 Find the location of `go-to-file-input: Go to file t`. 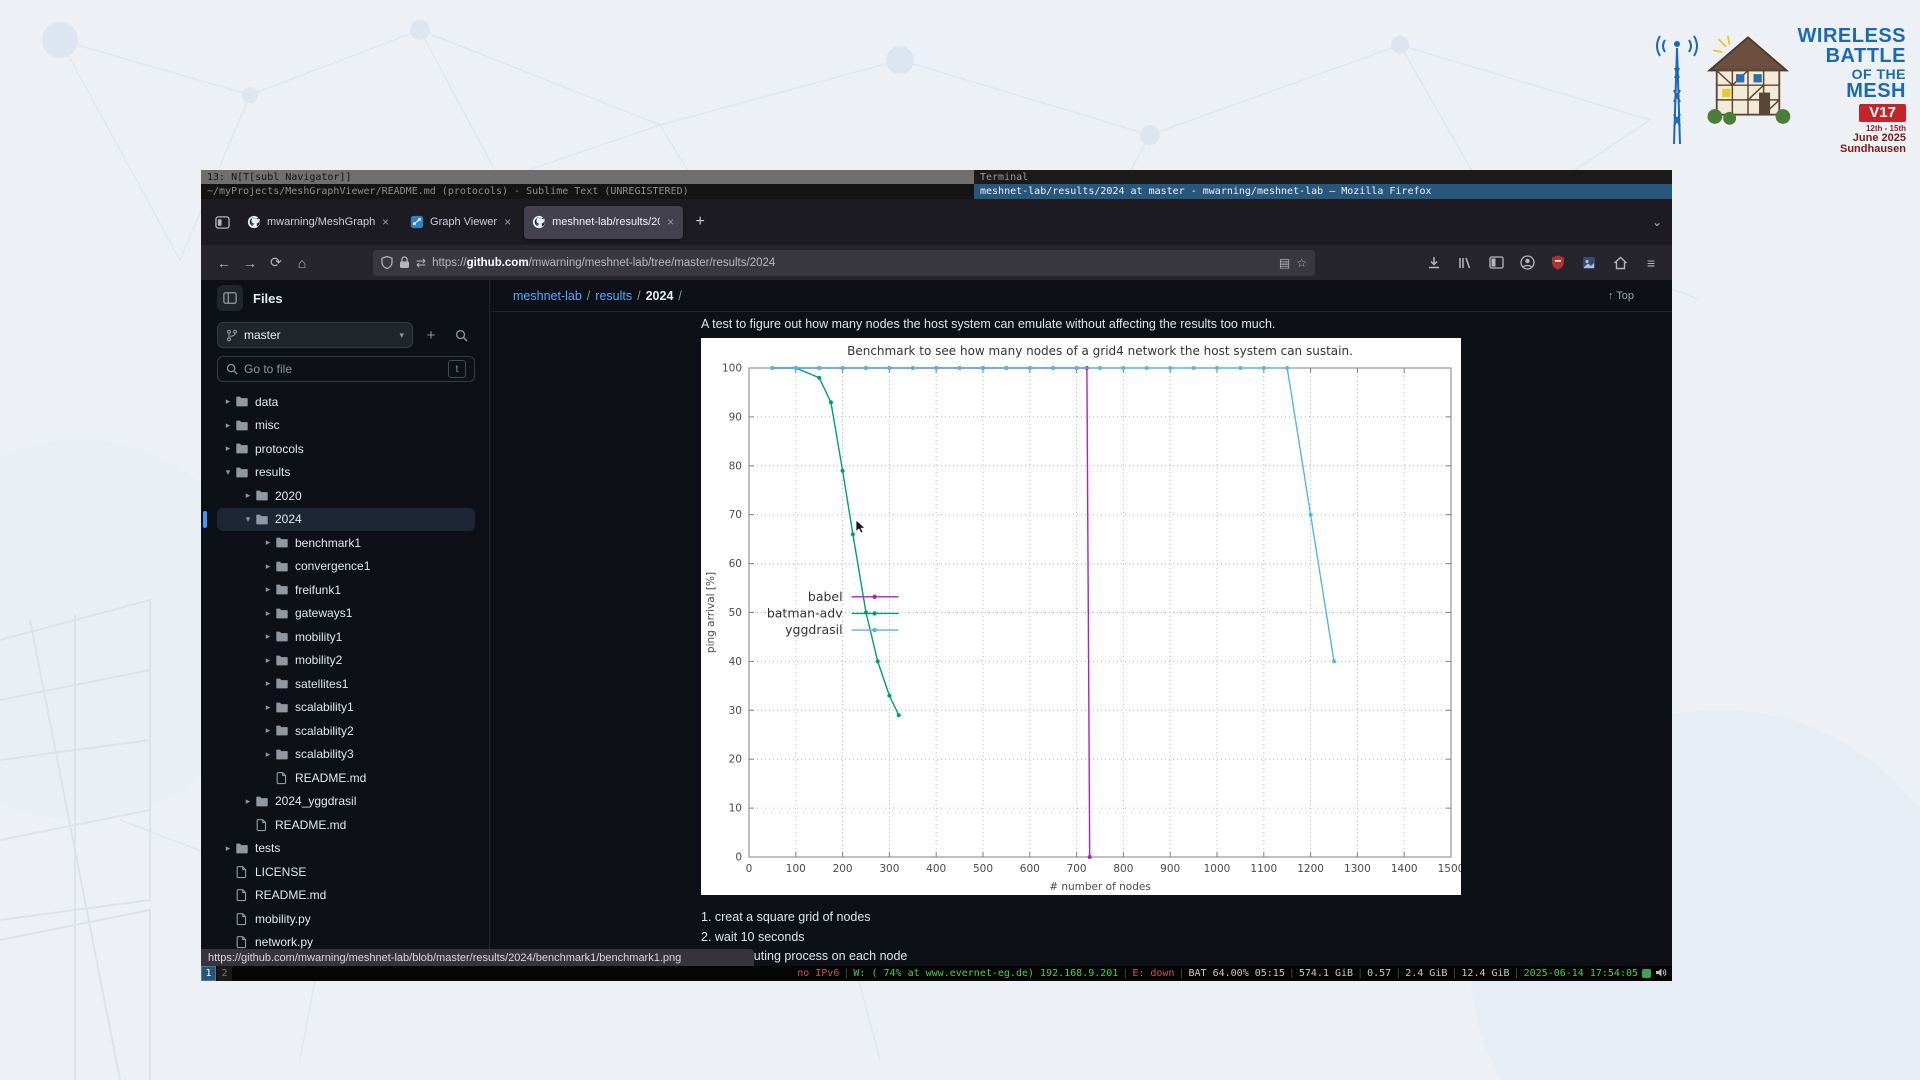

go-to-file-input: Go to file t is located at coordinates (346, 369).